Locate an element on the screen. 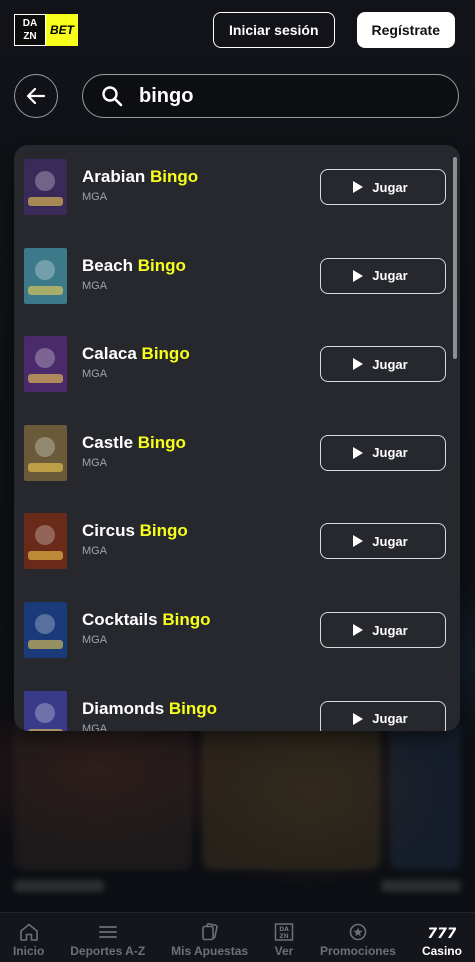 The image size is (475, 962). nav-item-ver: DA ZN Ver is located at coordinates (284, 940).